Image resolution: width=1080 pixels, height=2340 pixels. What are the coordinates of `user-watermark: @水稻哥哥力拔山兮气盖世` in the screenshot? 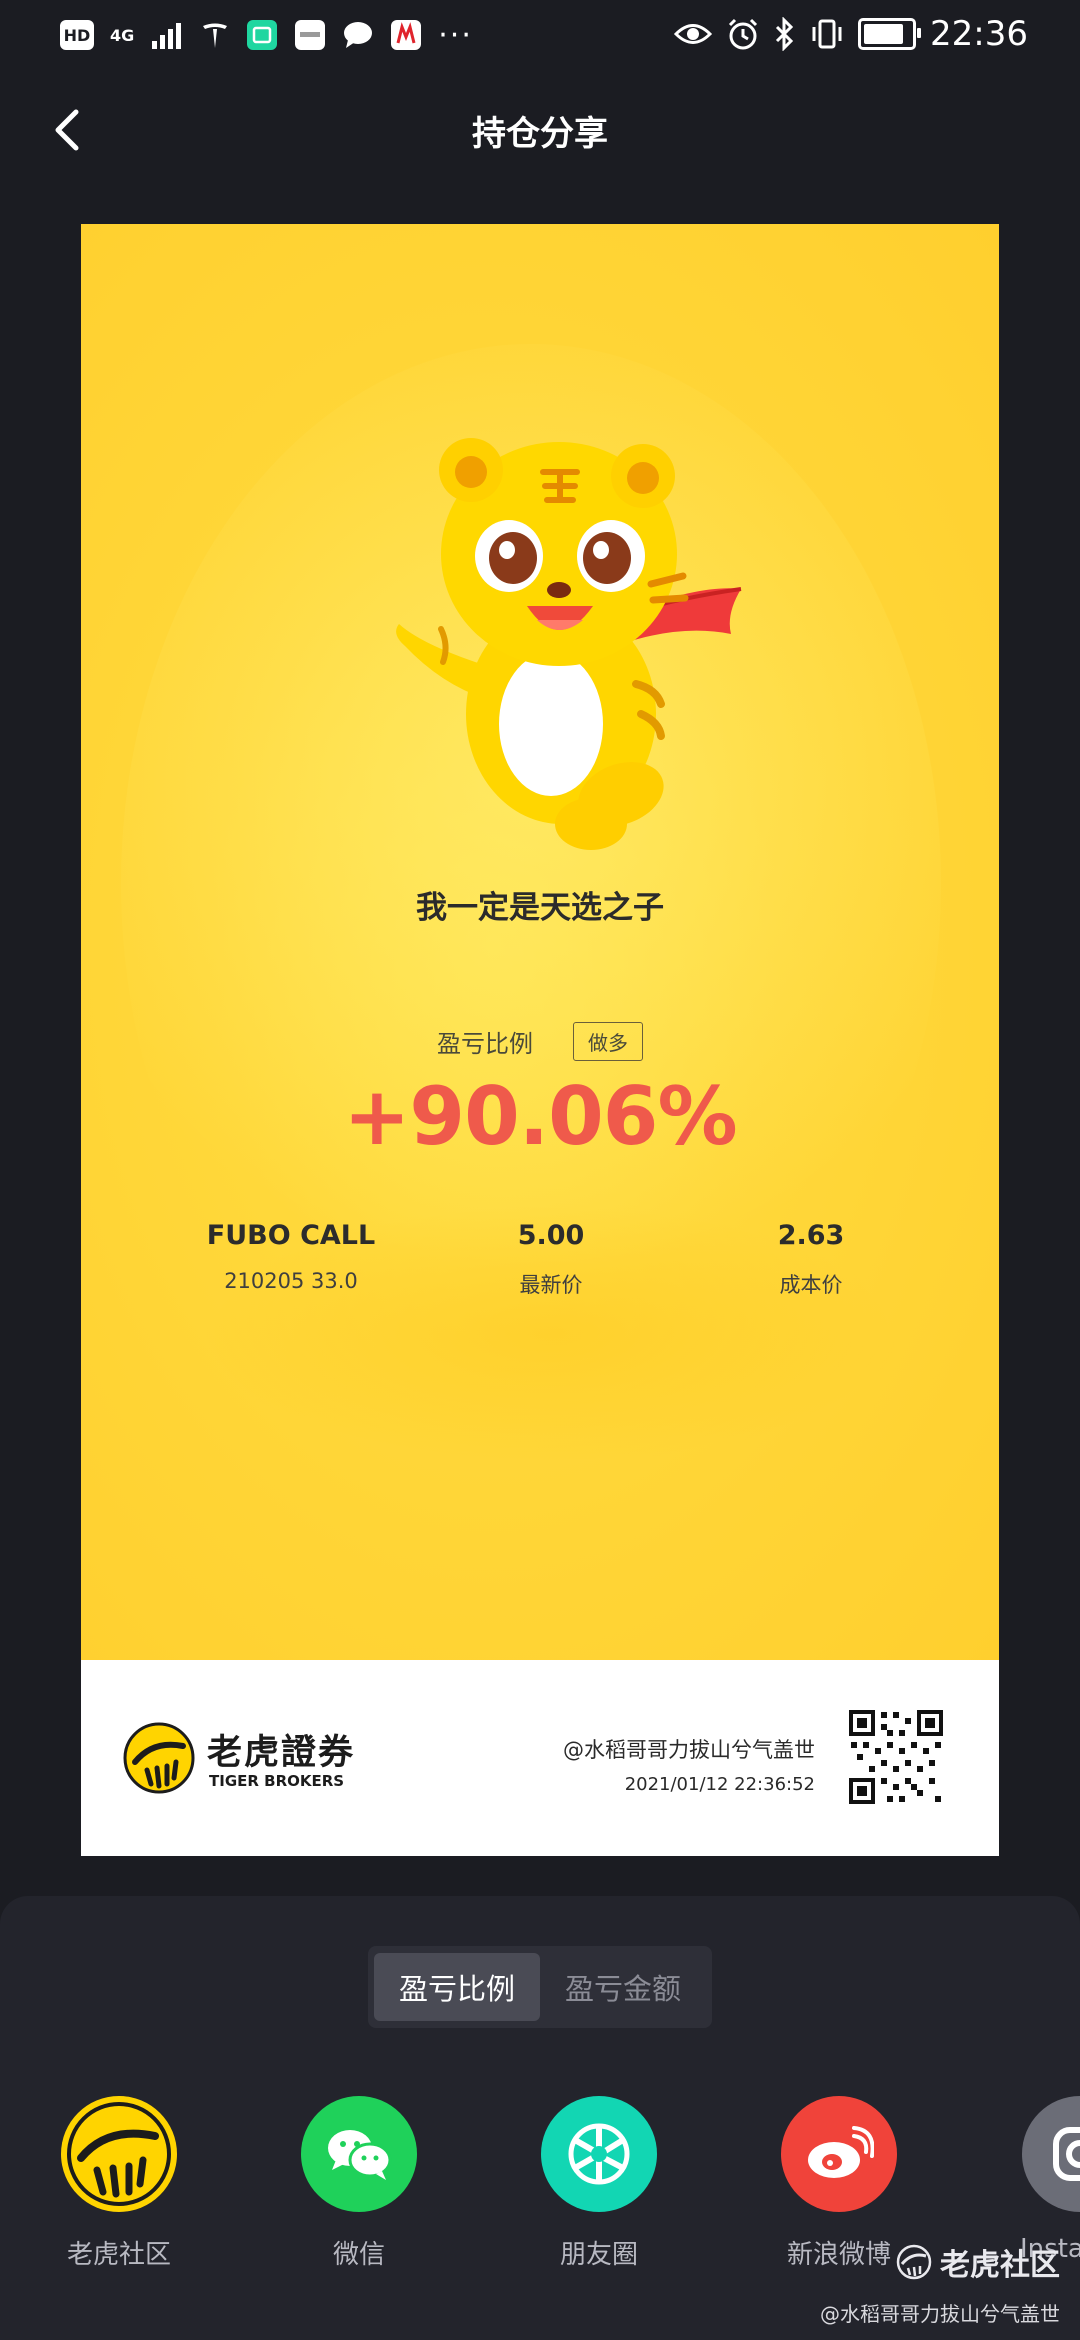 It's located at (940, 2314).